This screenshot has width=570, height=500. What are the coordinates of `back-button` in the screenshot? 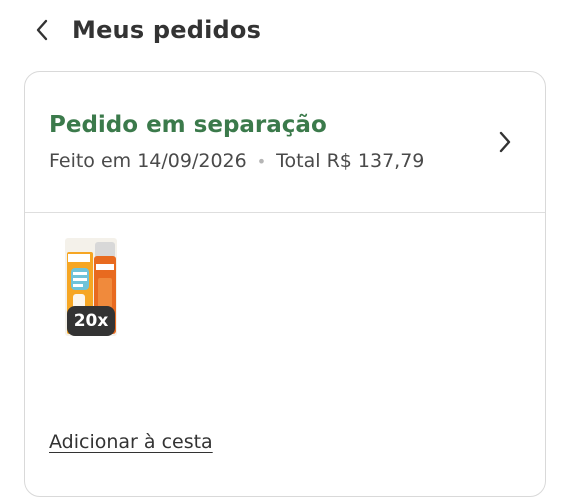 It's located at (42, 30).